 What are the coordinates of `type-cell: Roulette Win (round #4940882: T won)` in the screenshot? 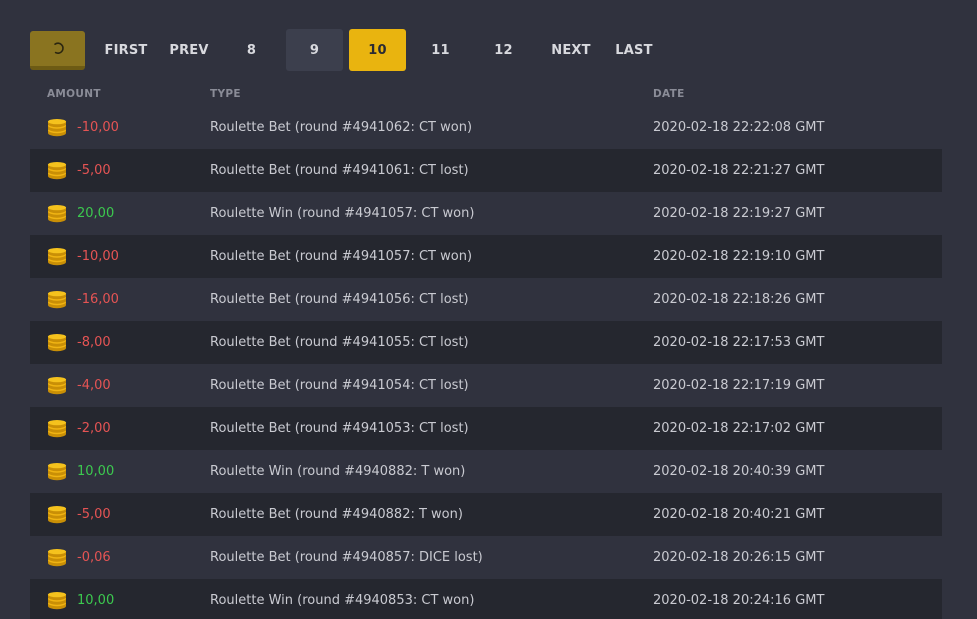 It's located at (338, 471).